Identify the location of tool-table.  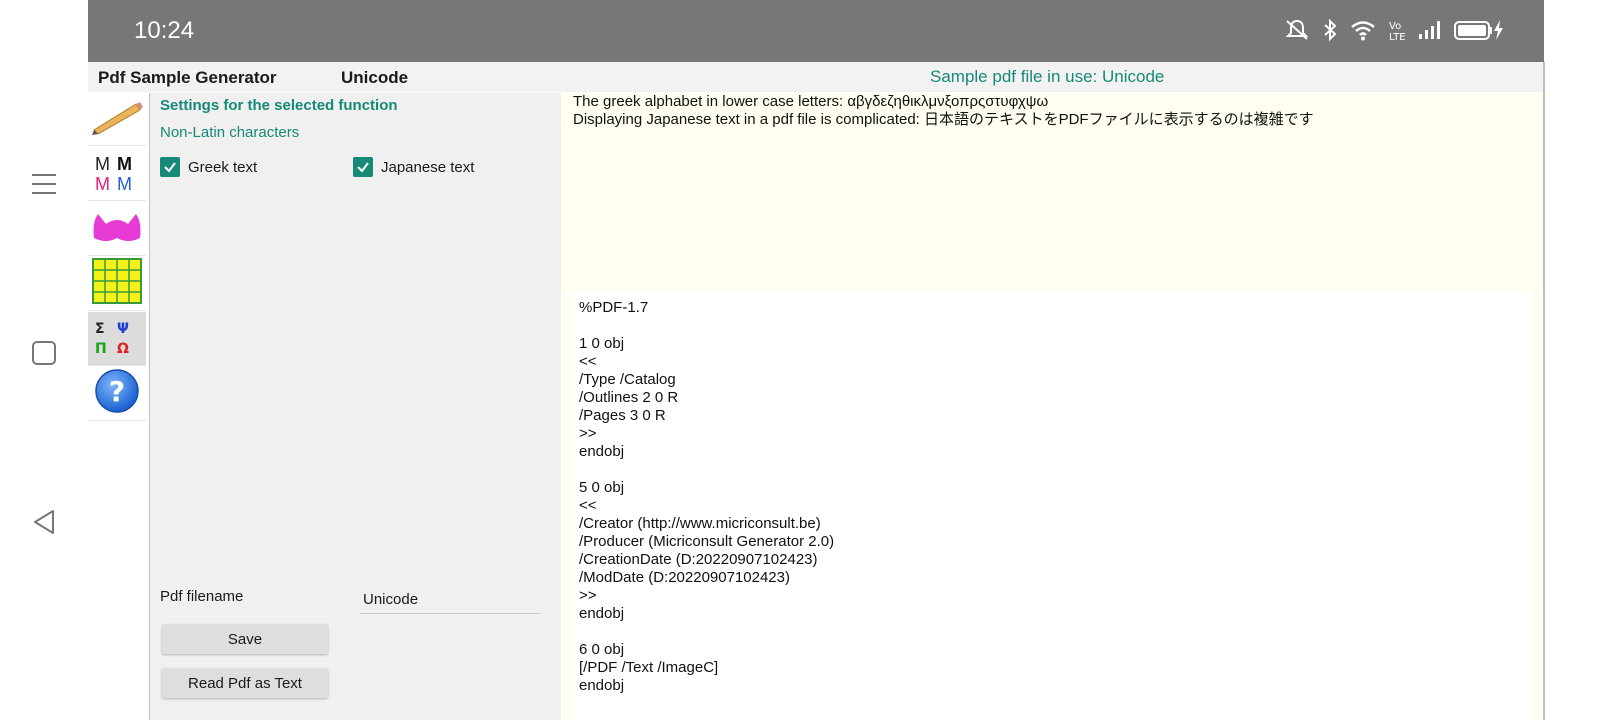
(117, 284).